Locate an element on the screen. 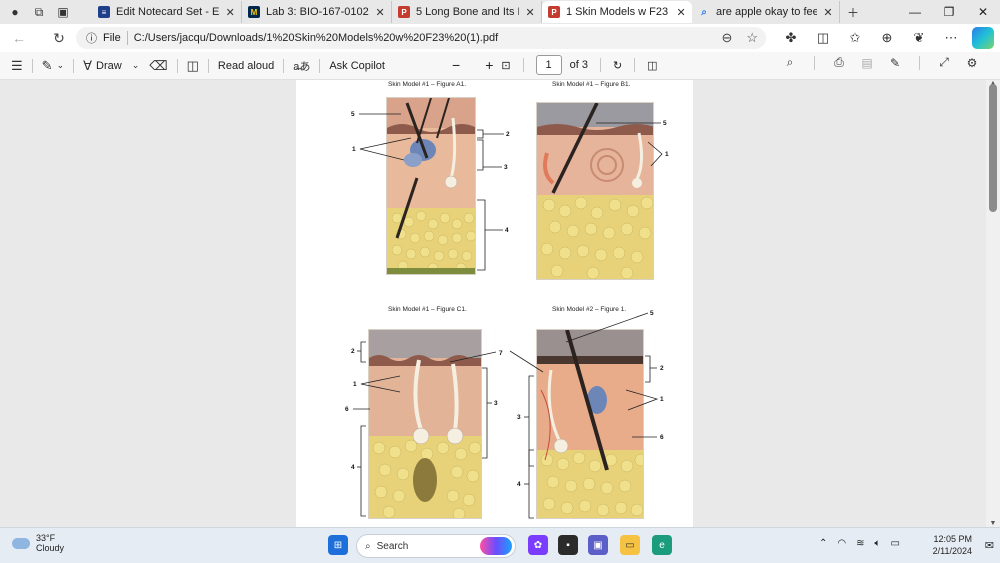 Image resolution: width=1000 pixels, height=563 pixels. extensions-icon: ✤ is located at coordinates (791, 38).